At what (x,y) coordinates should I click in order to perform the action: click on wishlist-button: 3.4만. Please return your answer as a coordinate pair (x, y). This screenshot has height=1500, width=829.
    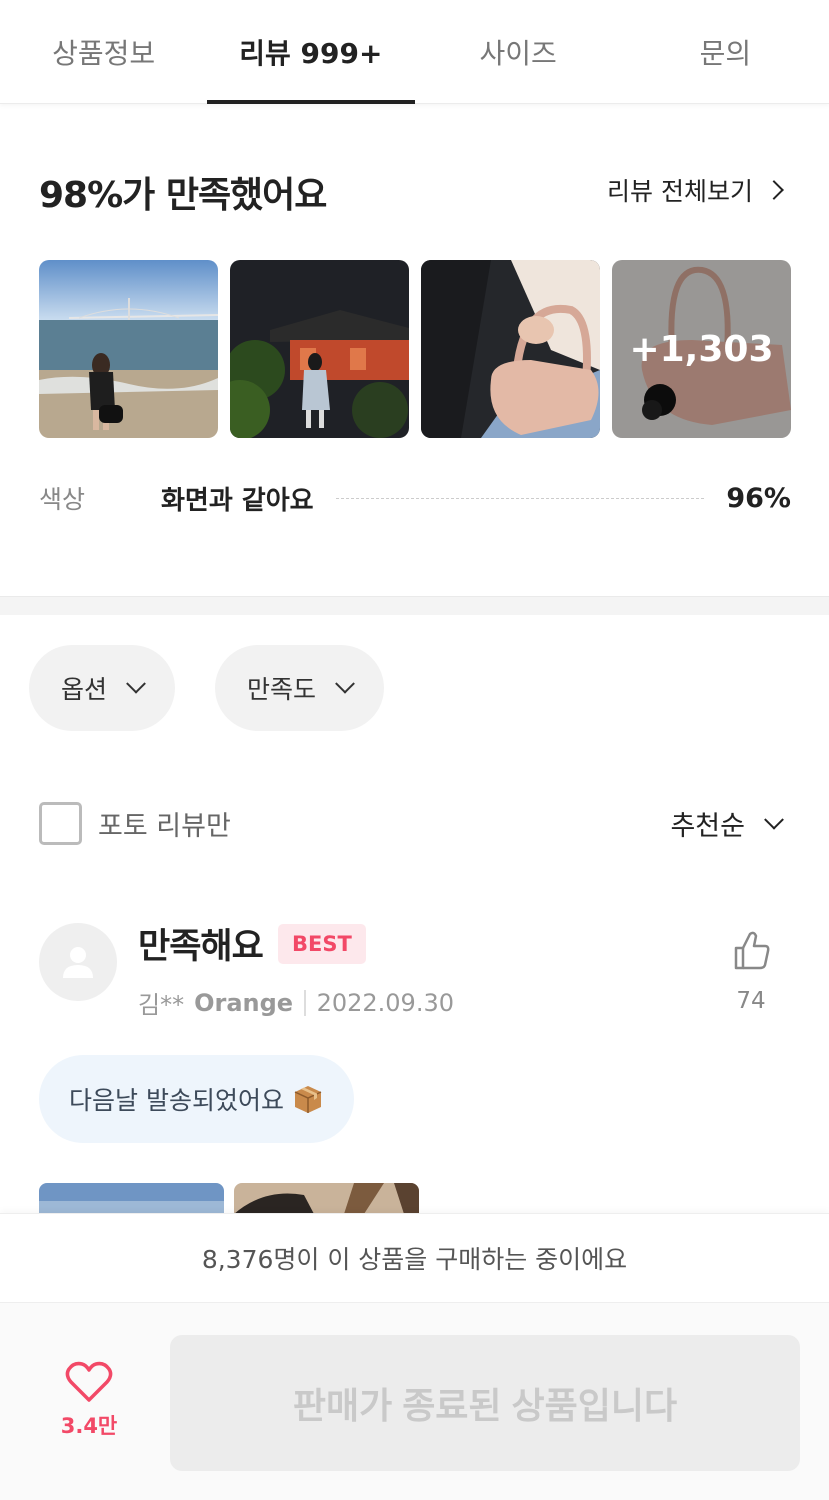
    Looking at the image, I should click on (89, 1400).